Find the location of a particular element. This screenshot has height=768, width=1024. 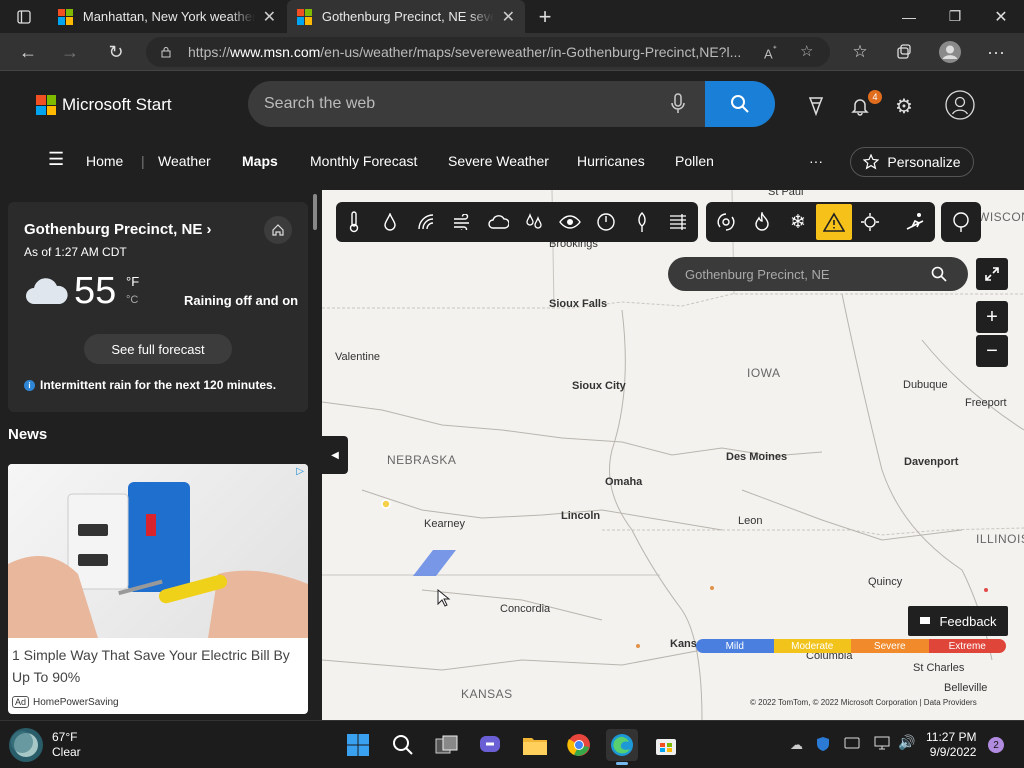

nav-severe-weather: Severe Weather is located at coordinates (498, 161).